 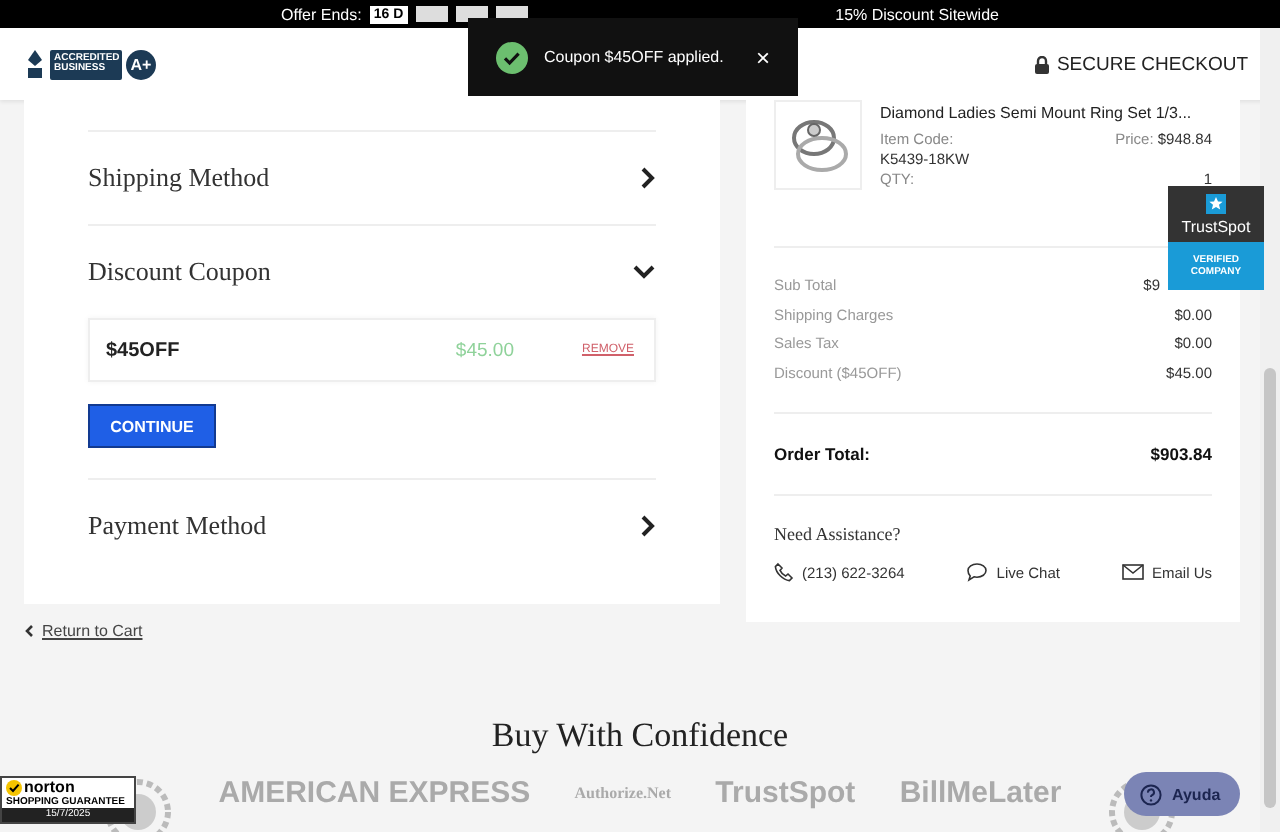 What do you see at coordinates (141, 64) in the screenshot?
I see `rating-badge: A+` at bounding box center [141, 64].